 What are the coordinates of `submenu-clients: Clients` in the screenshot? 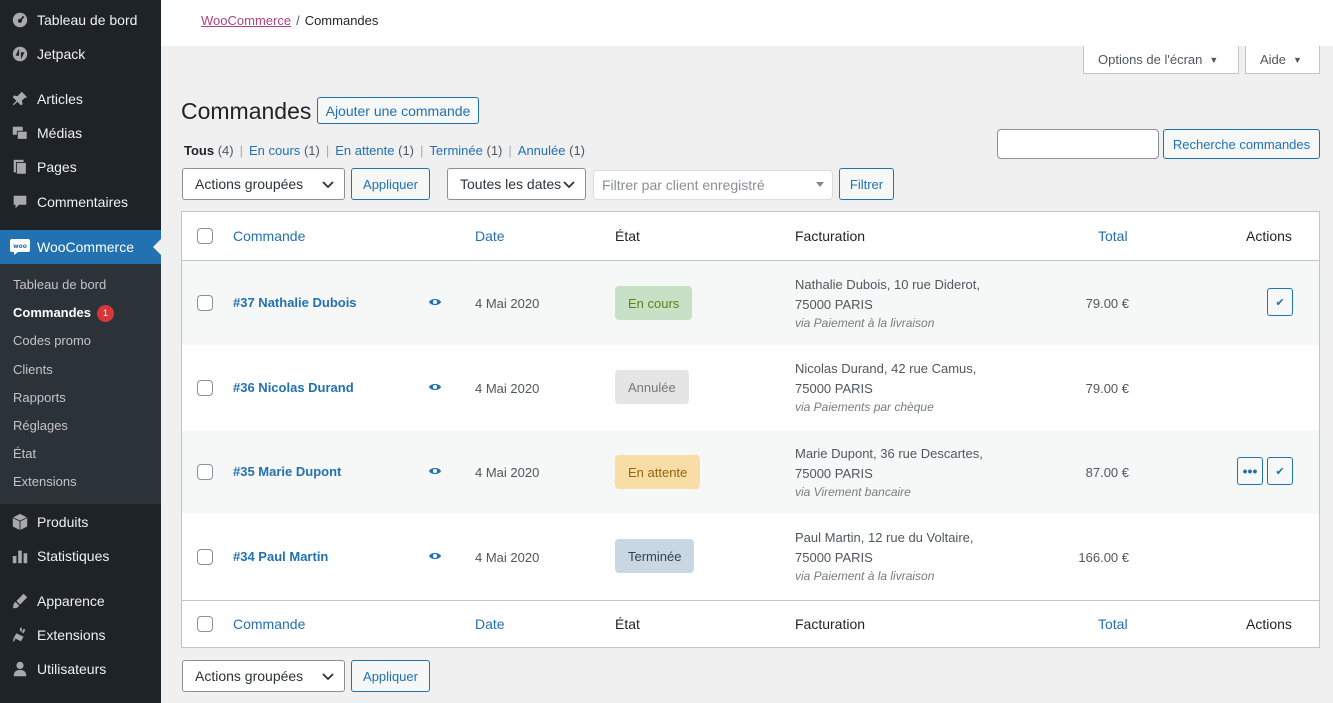 It's located at (33, 369).